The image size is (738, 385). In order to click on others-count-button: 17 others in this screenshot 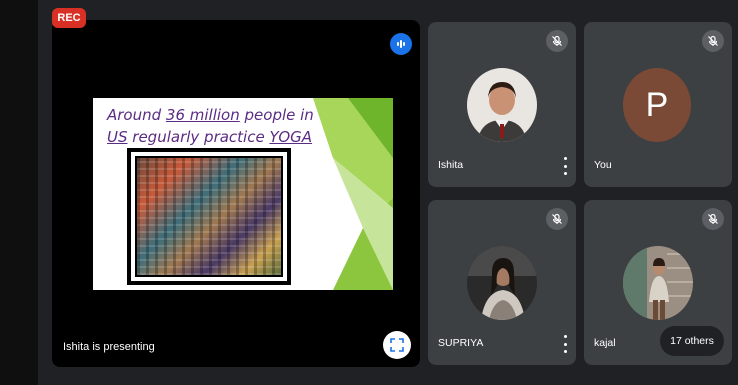, I will do `click(692, 341)`.